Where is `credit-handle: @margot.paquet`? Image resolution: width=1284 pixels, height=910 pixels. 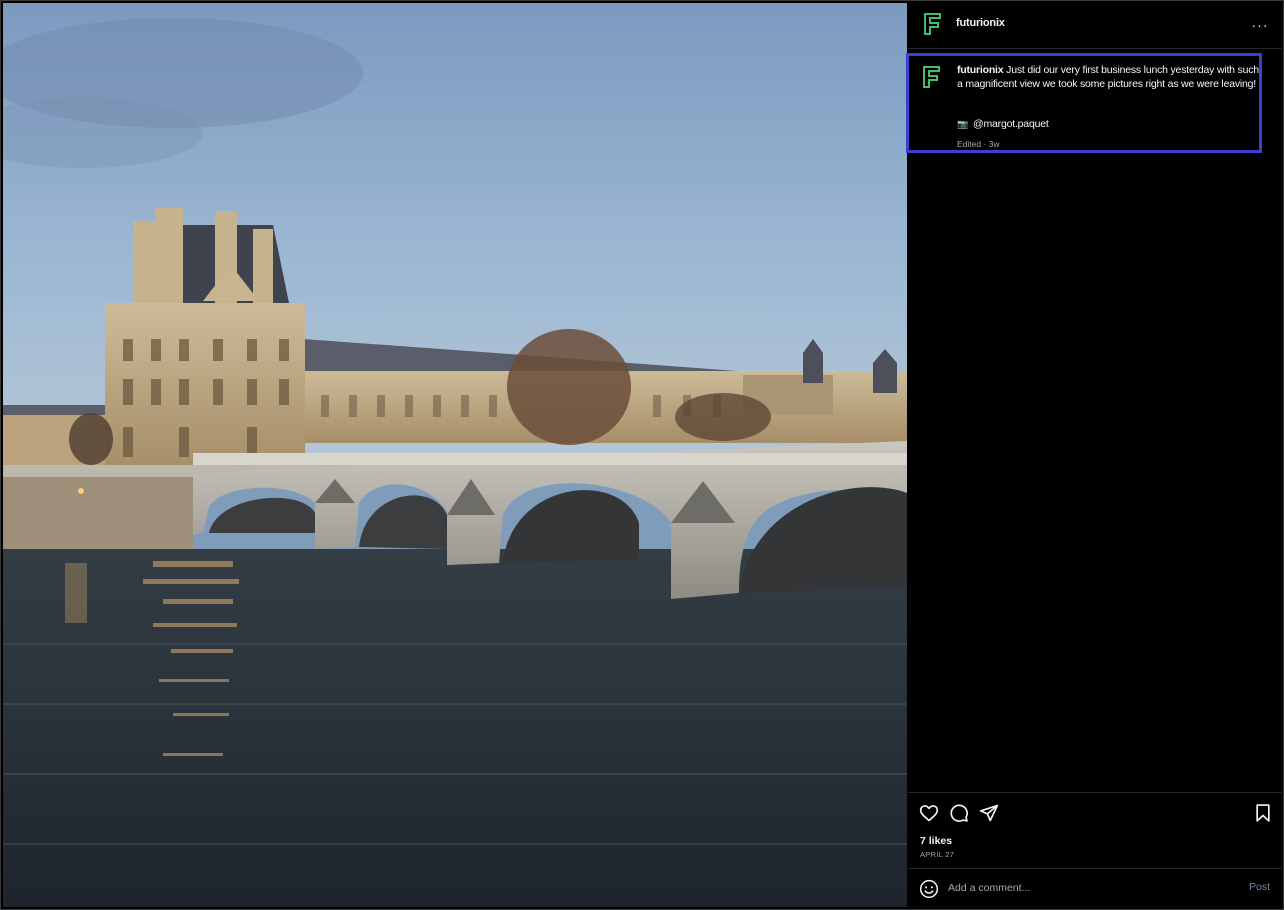
credit-handle: @margot.paquet is located at coordinates (1011, 124).